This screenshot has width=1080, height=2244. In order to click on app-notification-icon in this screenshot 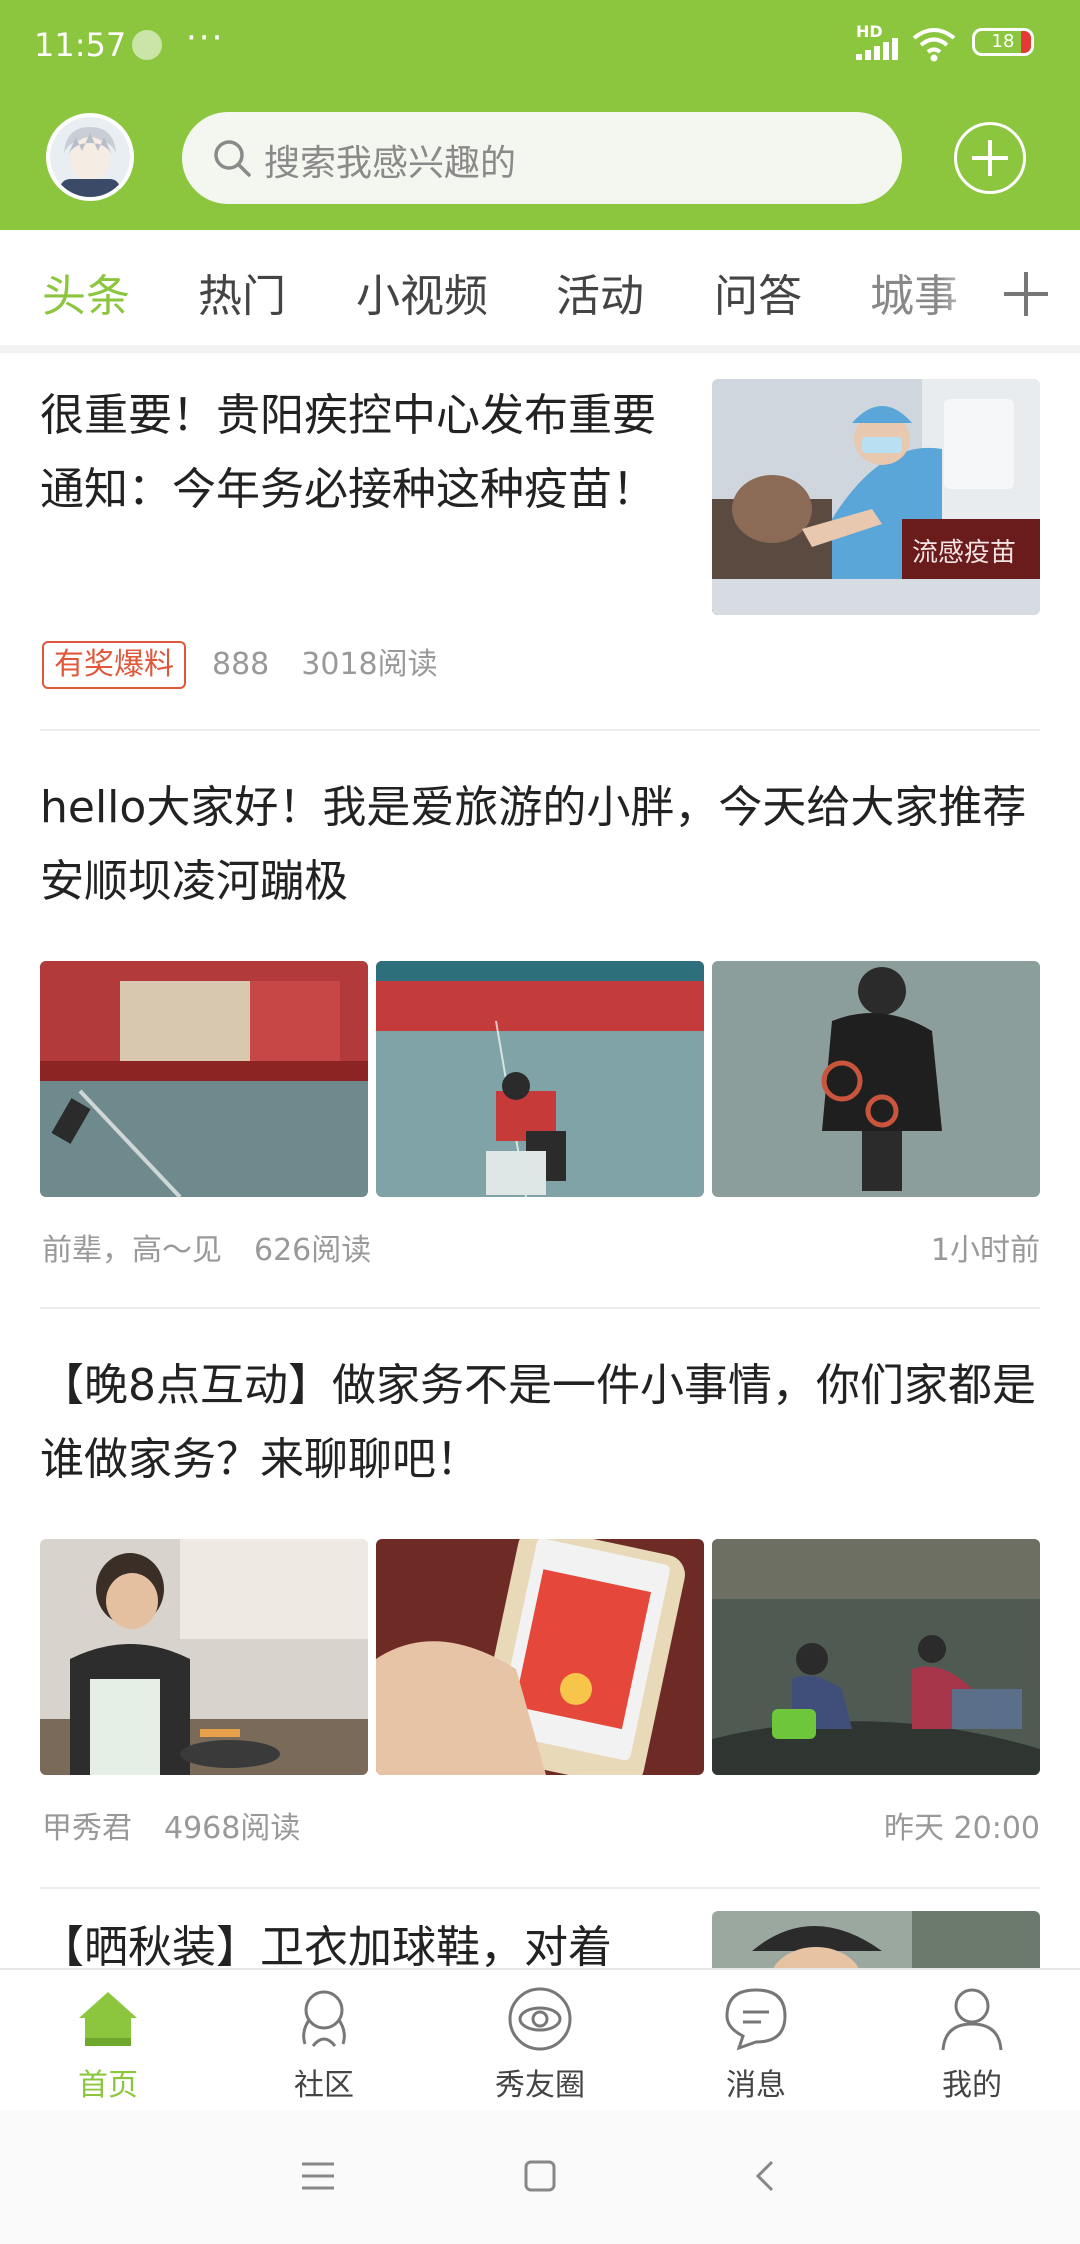, I will do `click(147, 45)`.